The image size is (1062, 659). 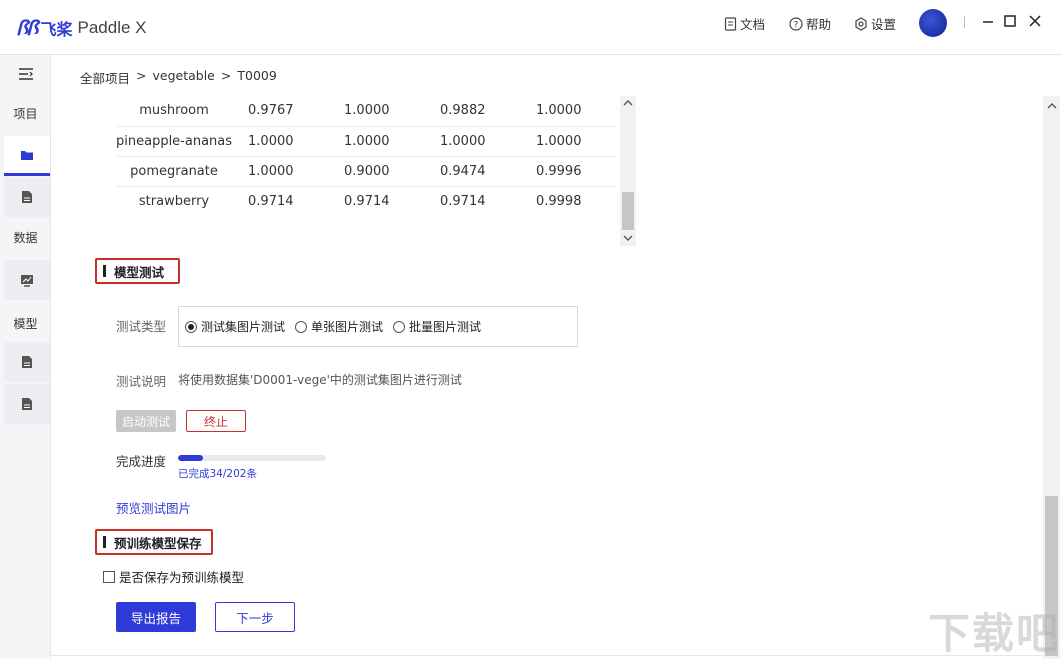 I want to click on sidebar-project-label: 项目, so click(x=25, y=113).